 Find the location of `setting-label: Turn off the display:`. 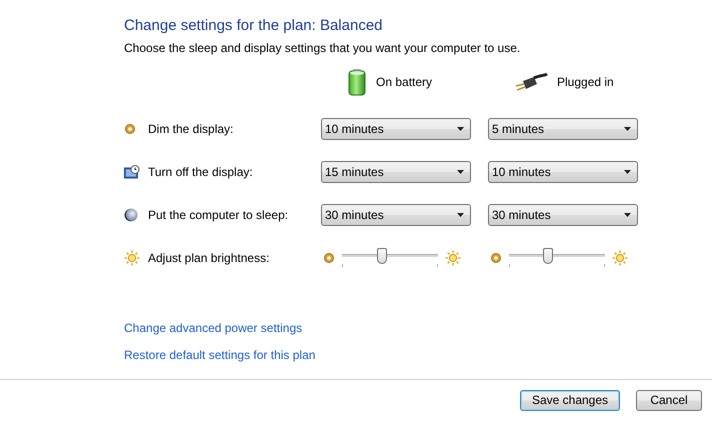

setting-label: Turn off the display: is located at coordinates (200, 172).